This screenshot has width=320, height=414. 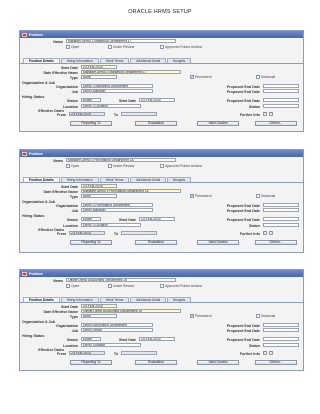 I want to click on organization-field: Demo Accounting Department, so click(x=117, y=325).